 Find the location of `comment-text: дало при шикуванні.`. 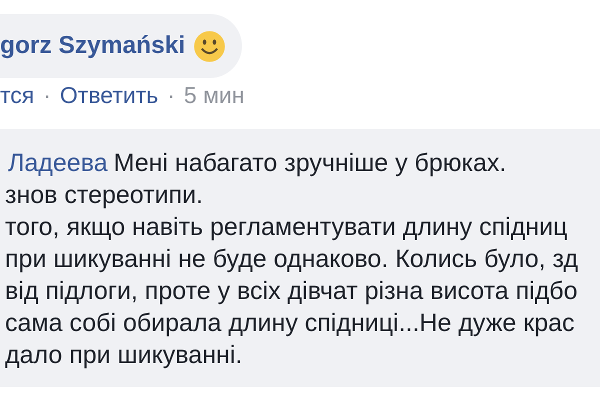

comment-text: дало при шикуванні. is located at coordinates (124, 355).